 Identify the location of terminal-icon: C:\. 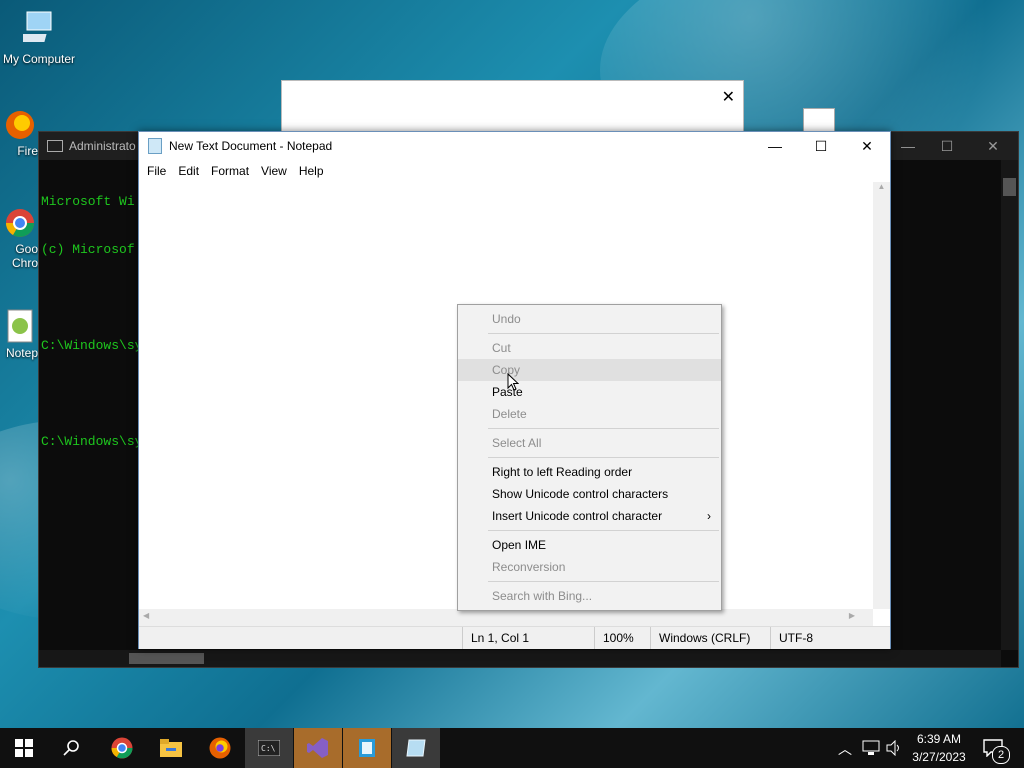
(269, 748).